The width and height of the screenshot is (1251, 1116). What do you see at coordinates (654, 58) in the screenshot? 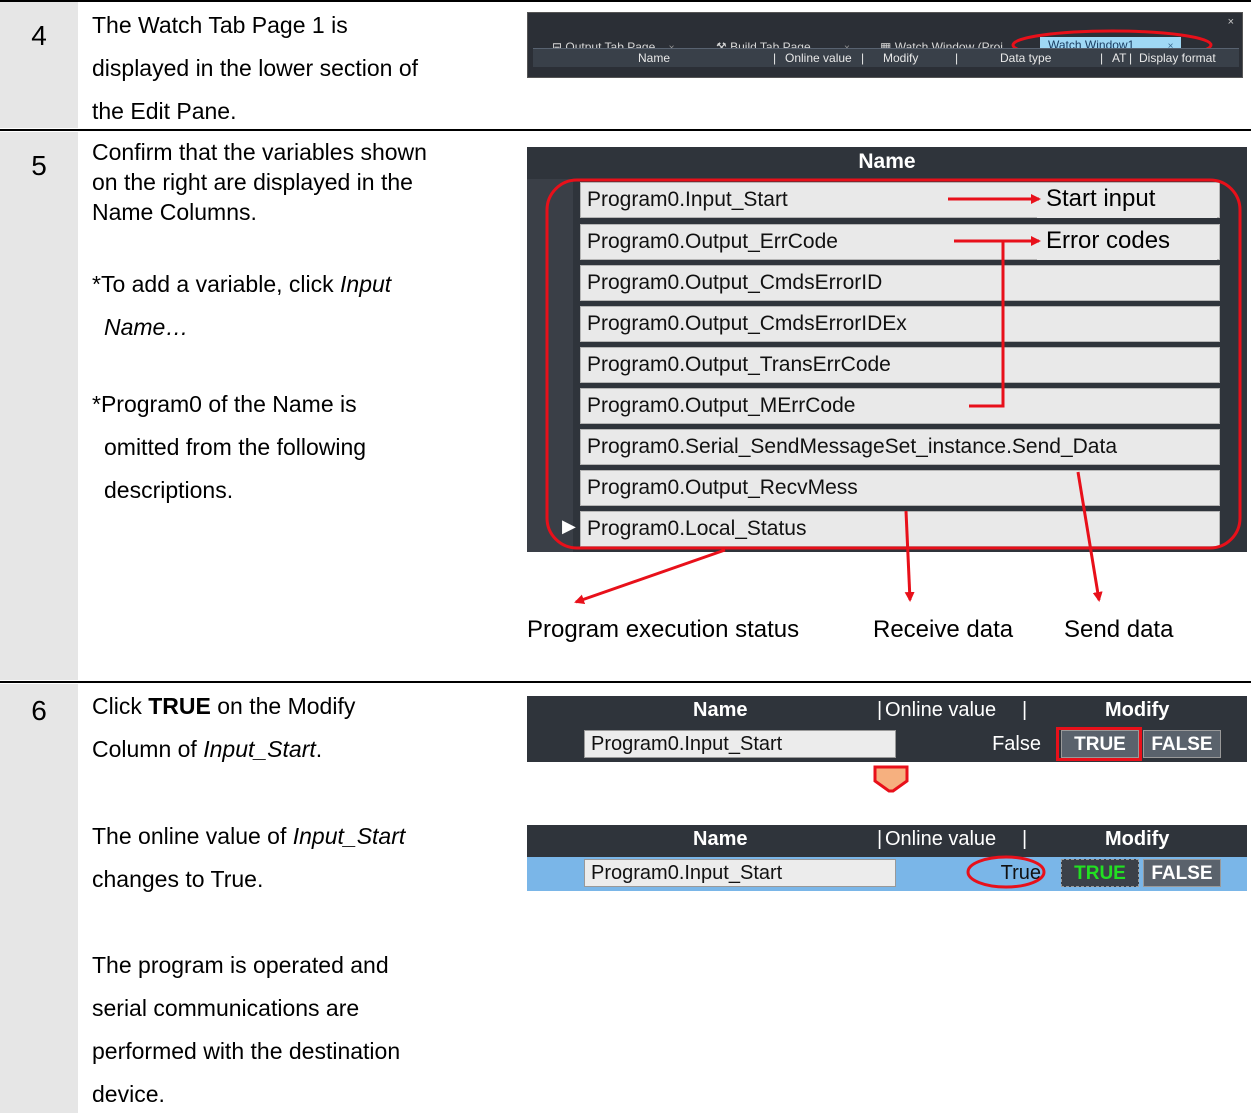
I see `column-name: Name` at bounding box center [654, 58].